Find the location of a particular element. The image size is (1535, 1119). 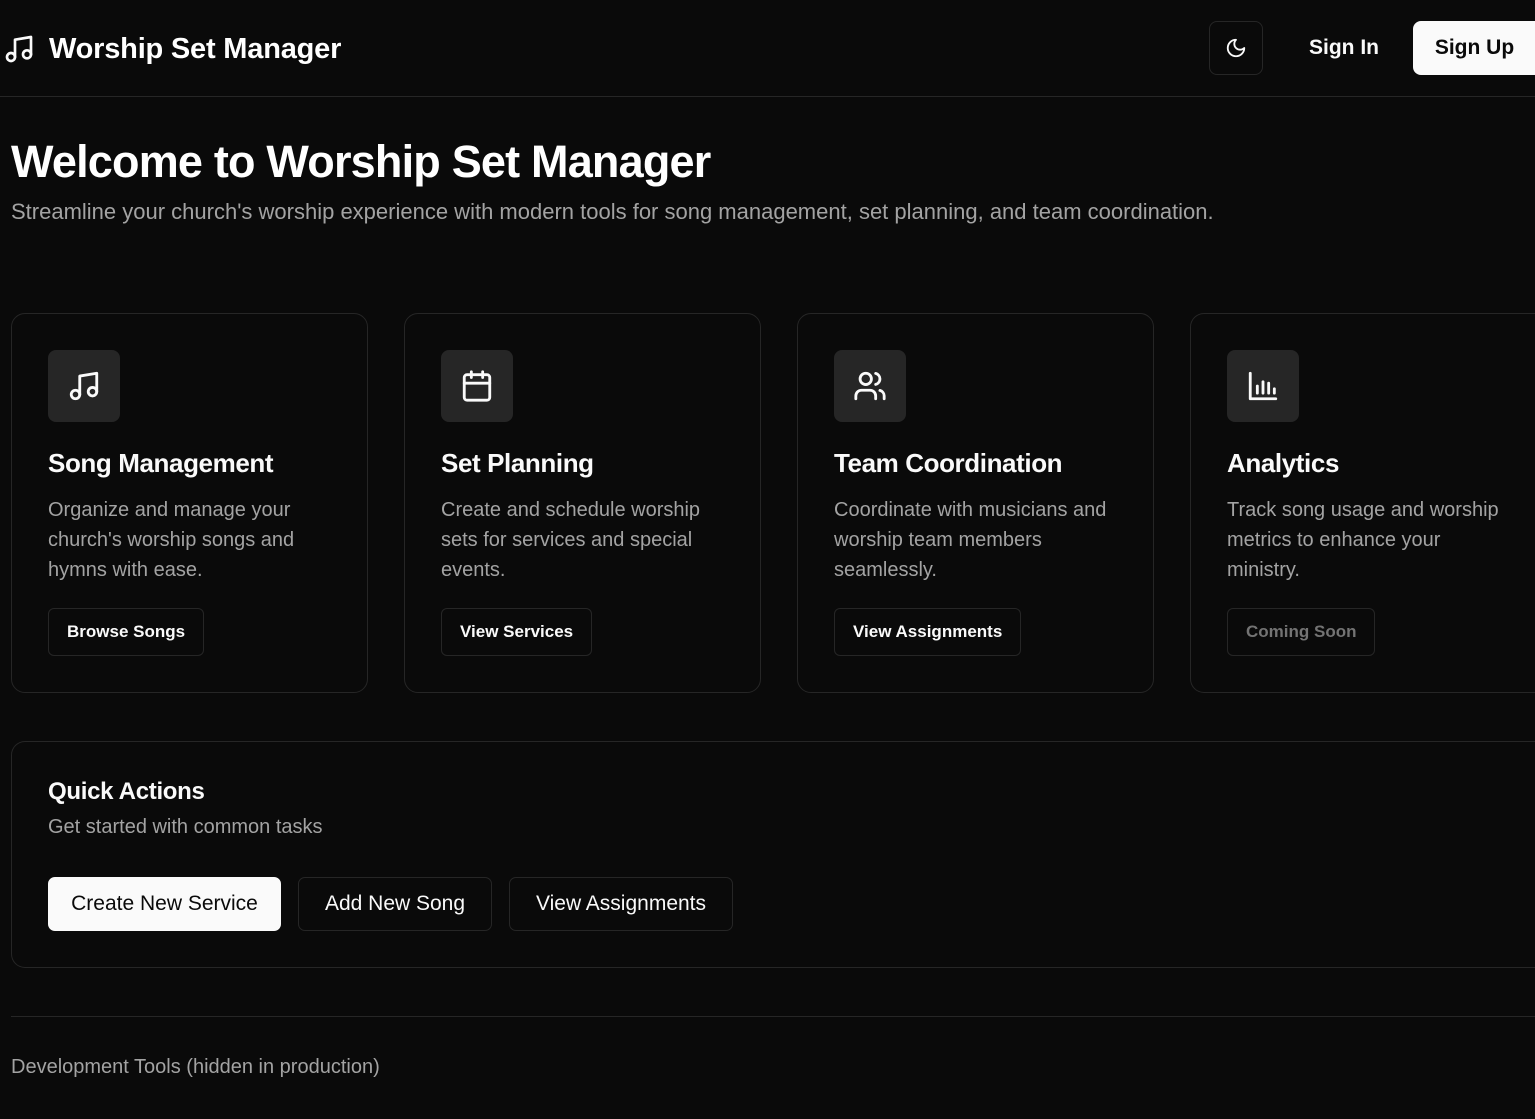

theme-toggle-button is located at coordinates (1236, 48).